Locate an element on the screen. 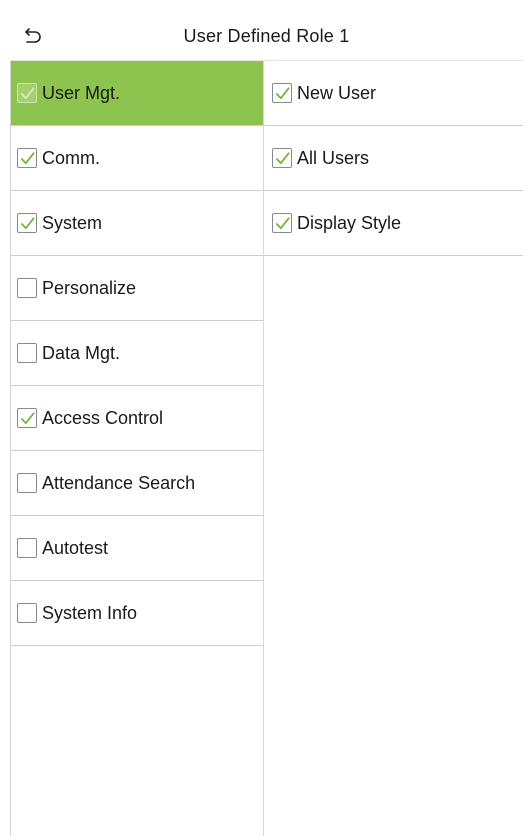 Image resolution: width=523 pixels, height=836 pixels. category-label: Attendance Search is located at coordinates (119, 482).